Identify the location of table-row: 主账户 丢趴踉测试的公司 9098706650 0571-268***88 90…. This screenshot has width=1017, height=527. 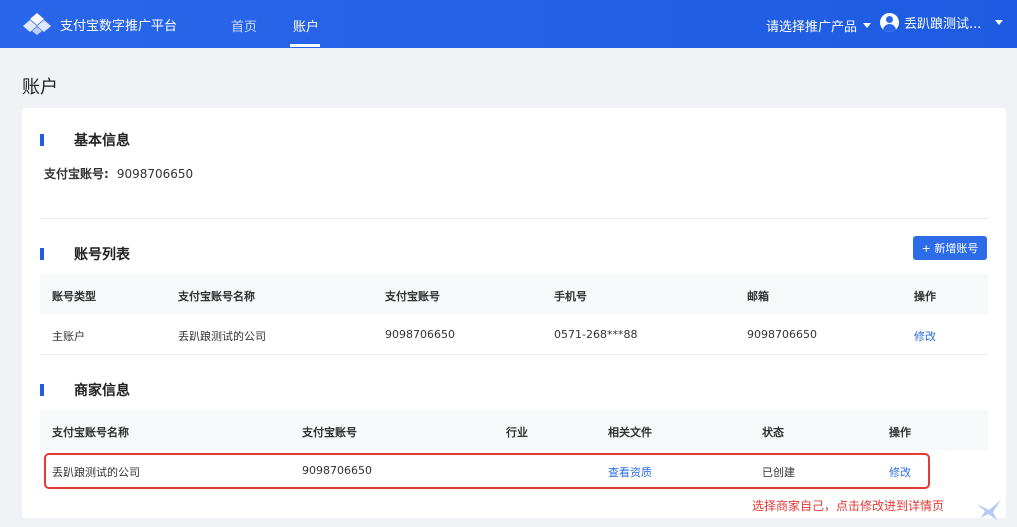
(514, 334).